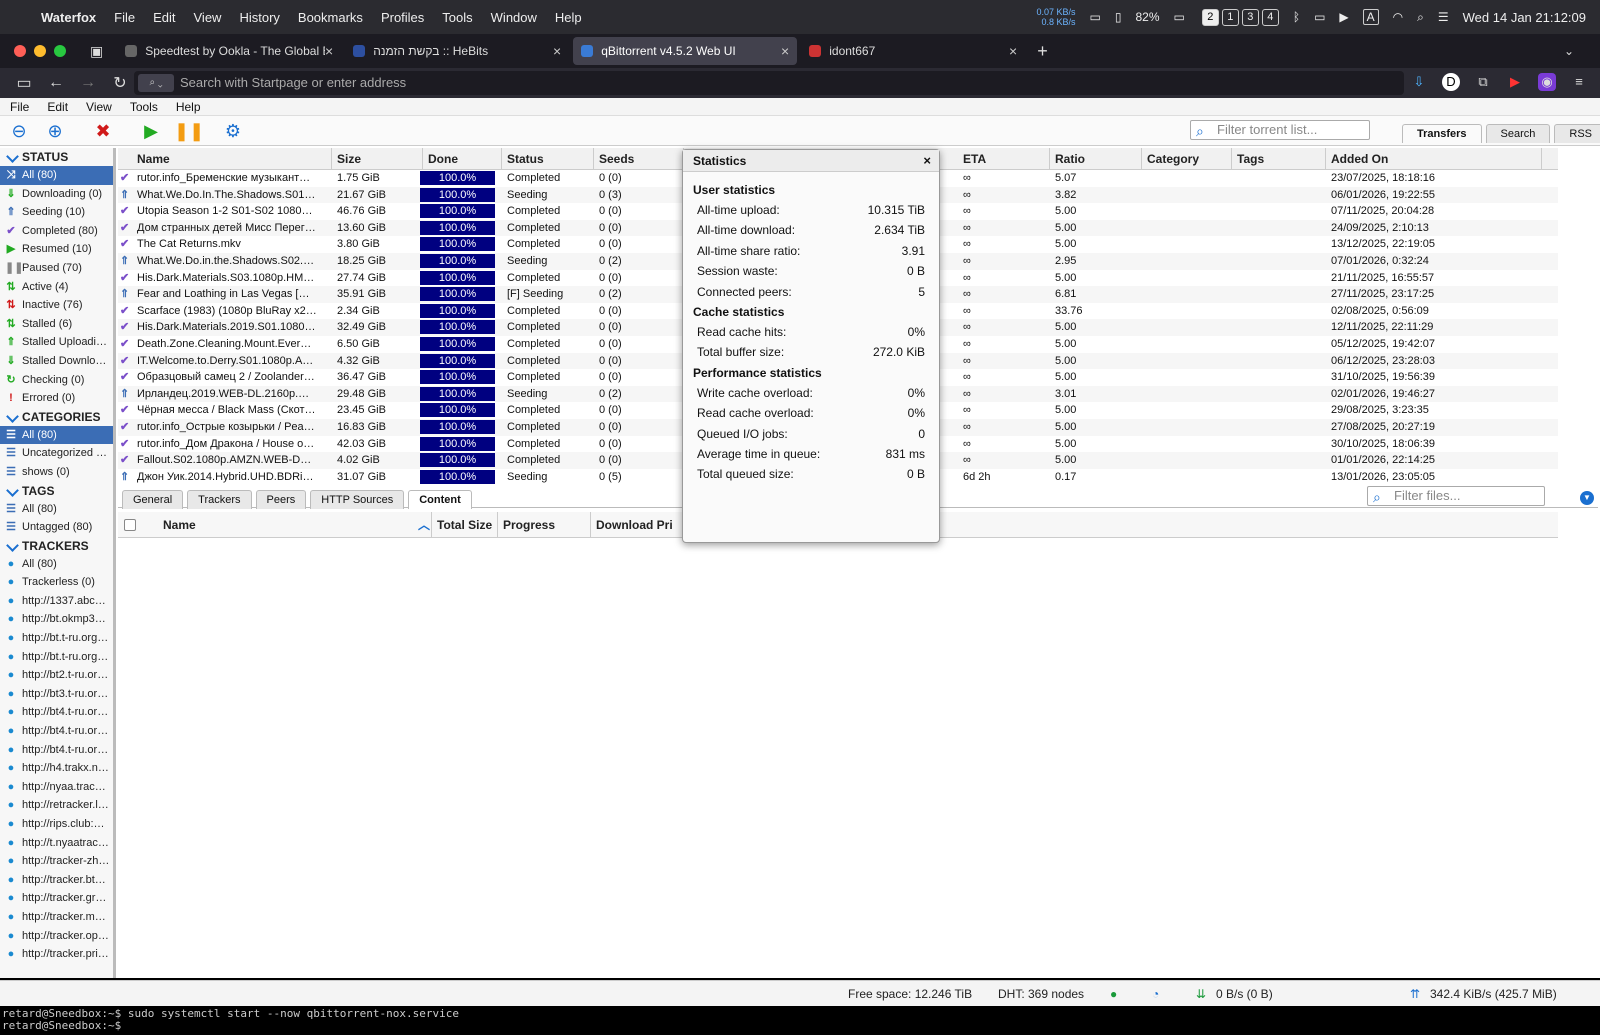  Describe the element at coordinates (1569, 51) in the screenshot. I see `tab-list-icon: ⌄` at that location.